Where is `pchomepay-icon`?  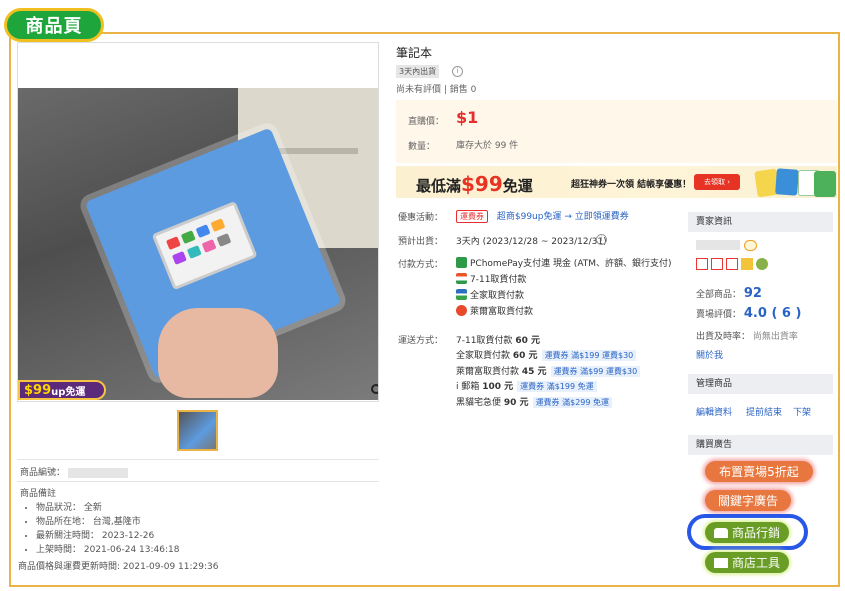 pchomepay-icon is located at coordinates (461, 262).